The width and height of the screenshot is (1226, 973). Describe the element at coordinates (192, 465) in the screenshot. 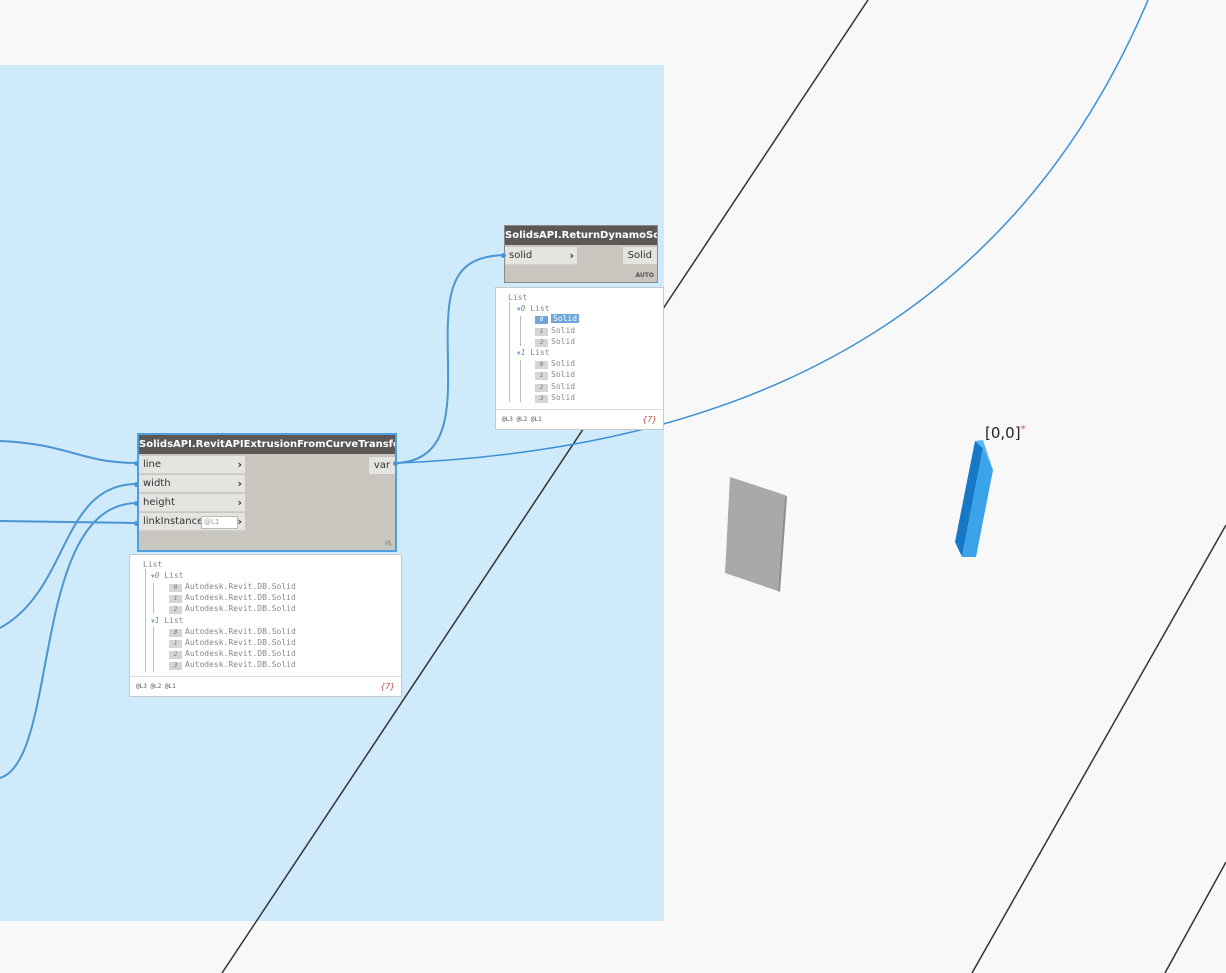

I see `input-port-line: line ›` at that location.